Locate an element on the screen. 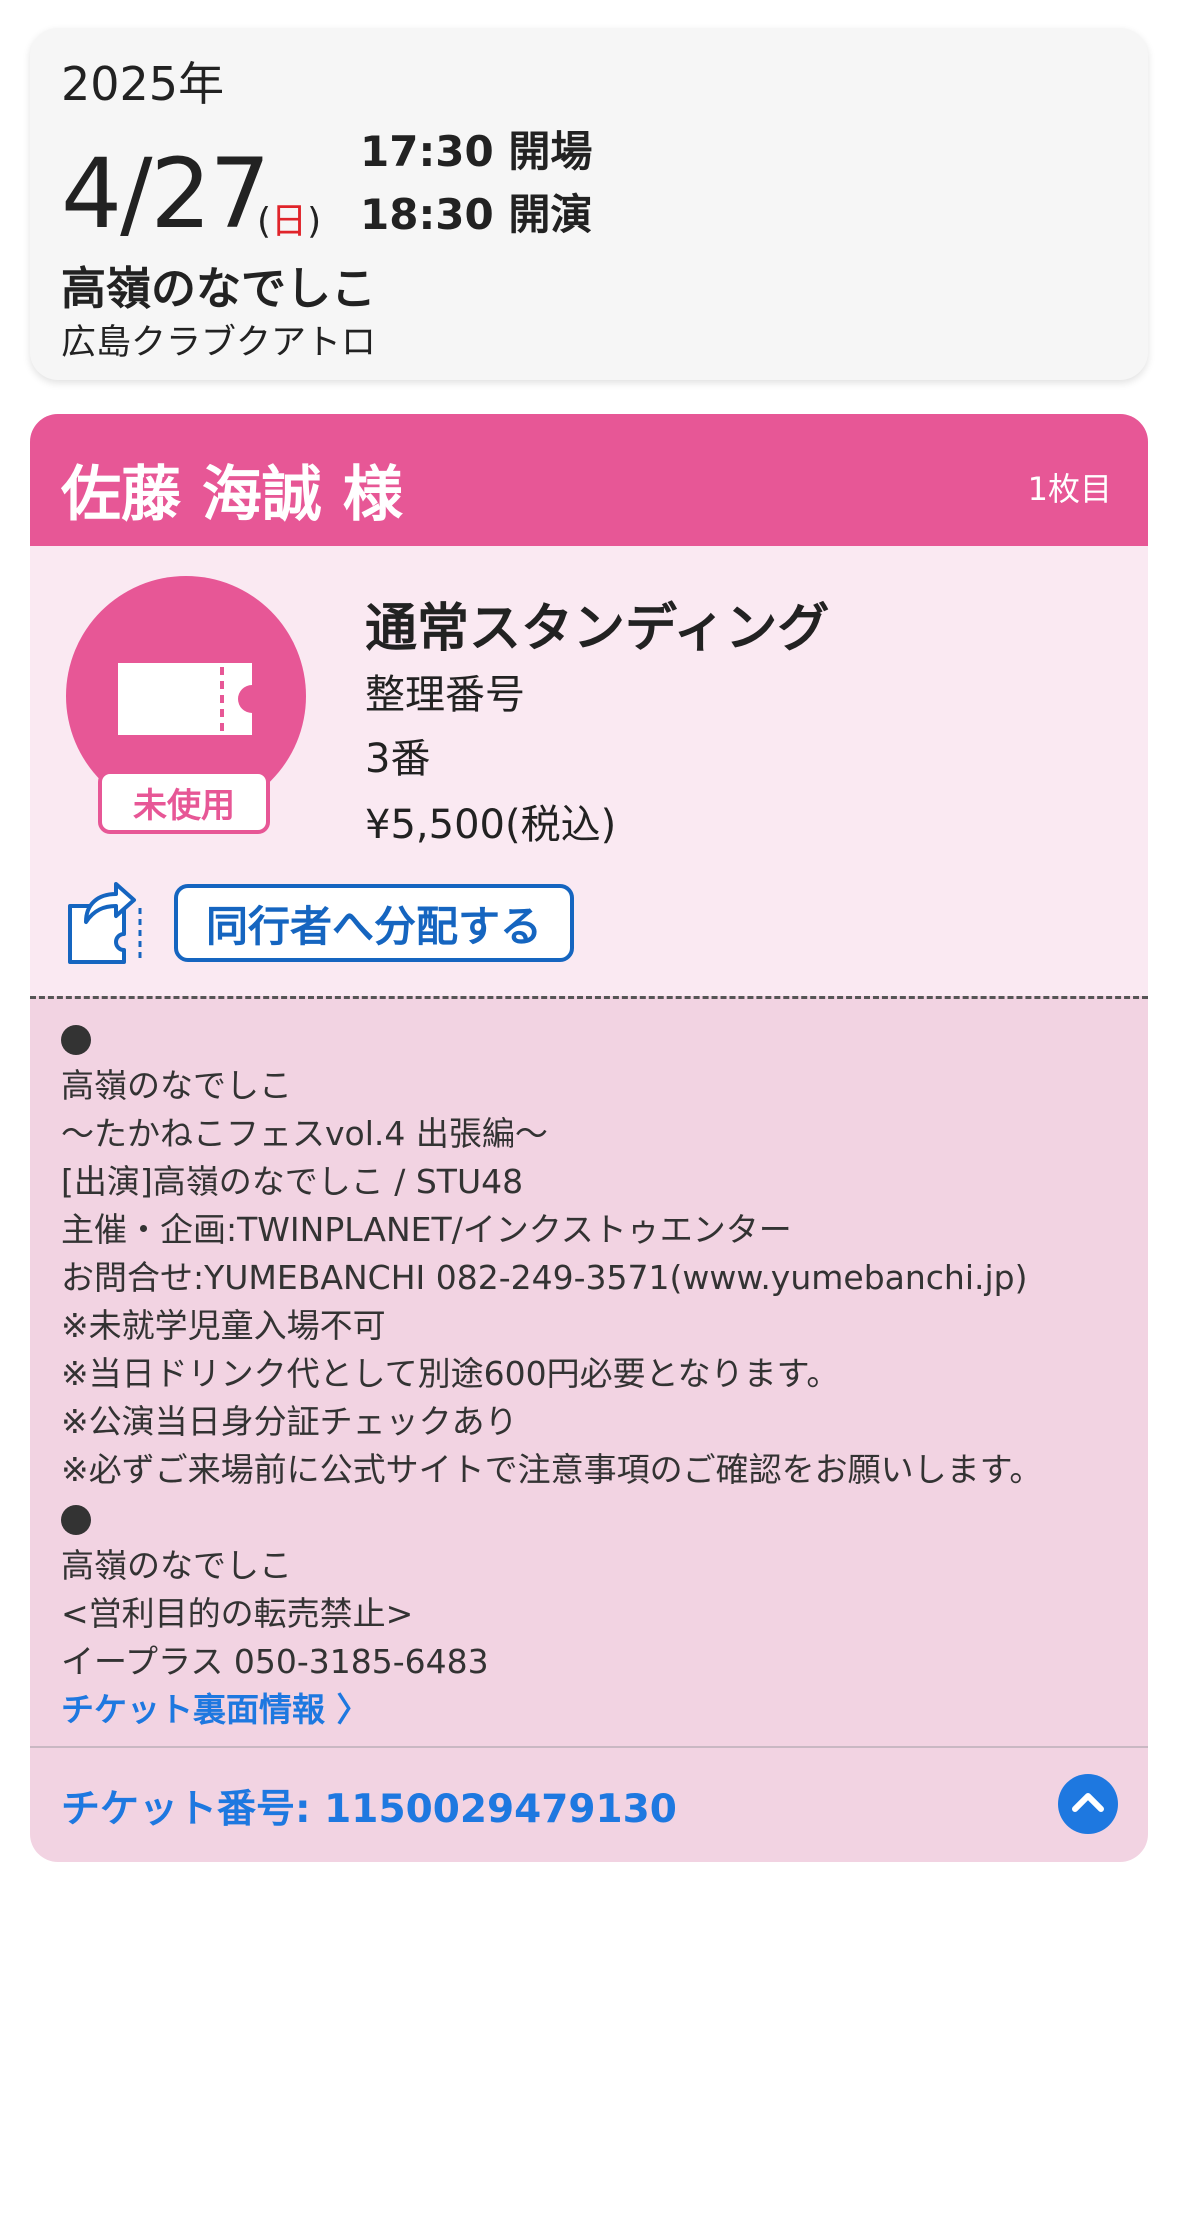  share-ticket-icon is located at coordinates (105, 923).